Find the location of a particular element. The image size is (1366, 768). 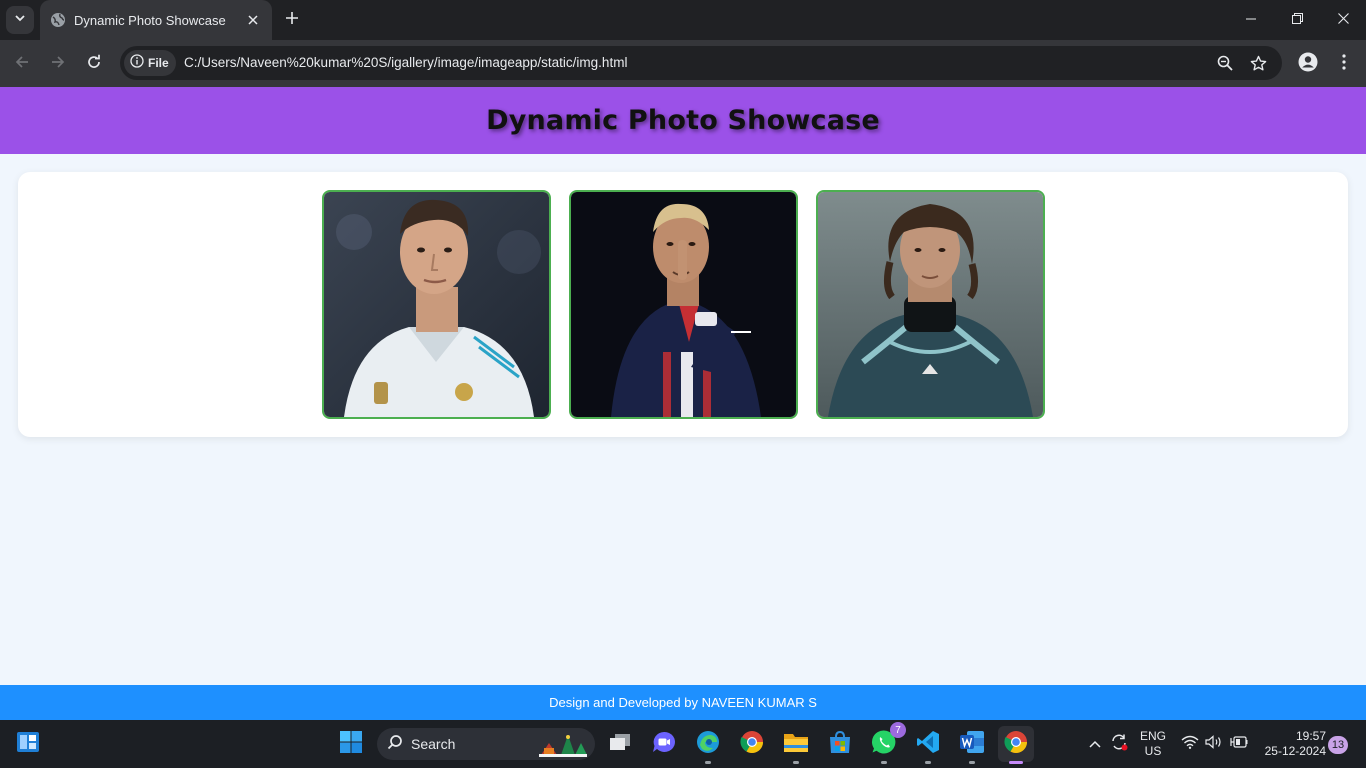

new-tab-button is located at coordinates (292, 20).